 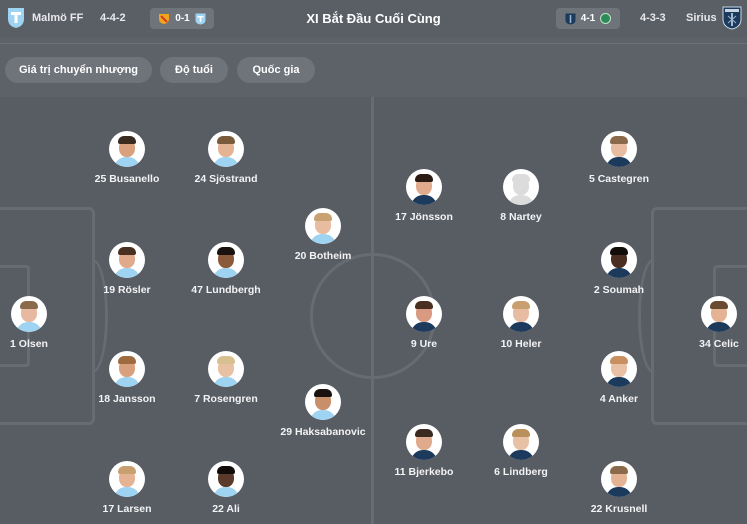 What do you see at coordinates (424, 344) in the screenshot?
I see `player-name-label: 9 Ure` at bounding box center [424, 344].